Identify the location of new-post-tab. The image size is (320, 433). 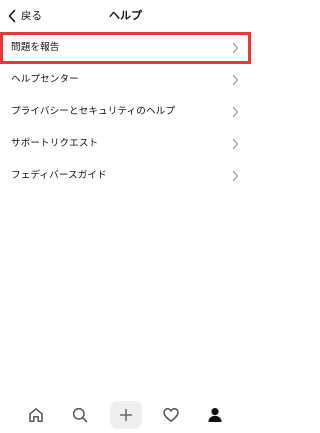
(126, 415).